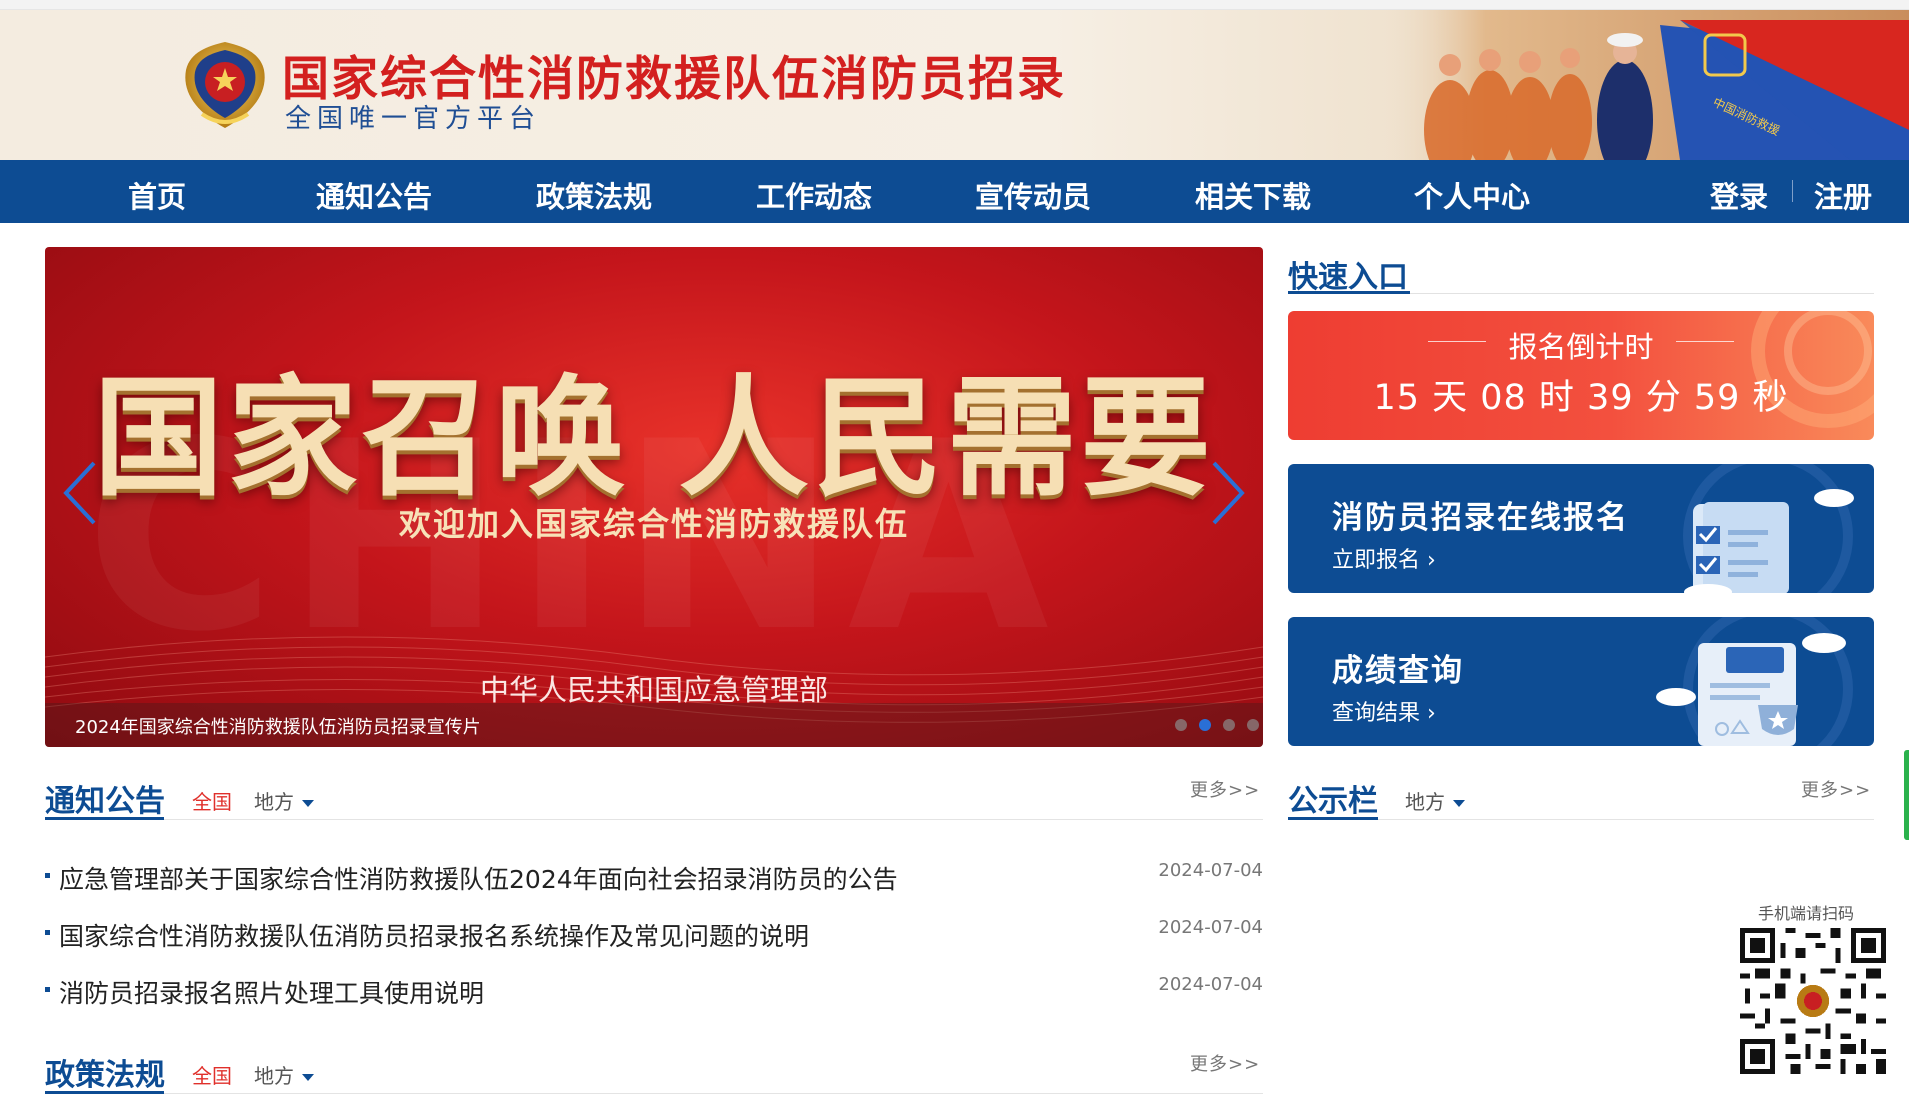 This screenshot has width=1909, height=1120. What do you see at coordinates (278, 726) in the screenshot?
I see `slide-caption: 2024年国家综合性消防救援队伍消防员招录宣传片` at bounding box center [278, 726].